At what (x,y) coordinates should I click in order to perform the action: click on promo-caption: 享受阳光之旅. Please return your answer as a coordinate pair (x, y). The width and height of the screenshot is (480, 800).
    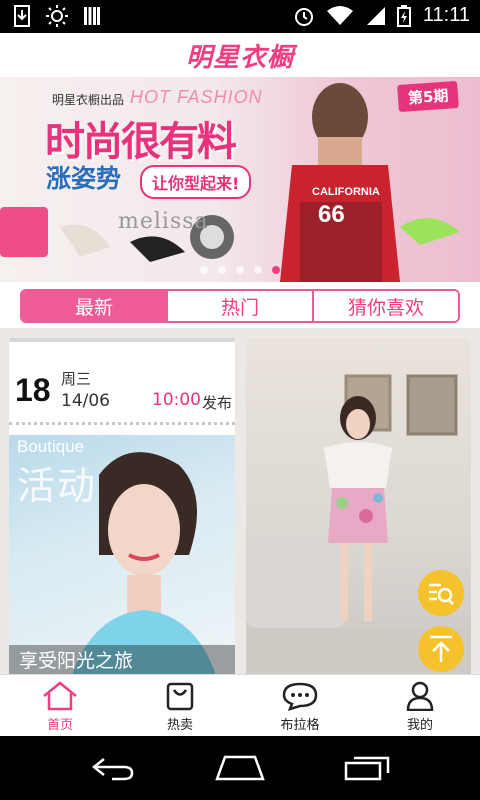
    Looking at the image, I should click on (76, 661).